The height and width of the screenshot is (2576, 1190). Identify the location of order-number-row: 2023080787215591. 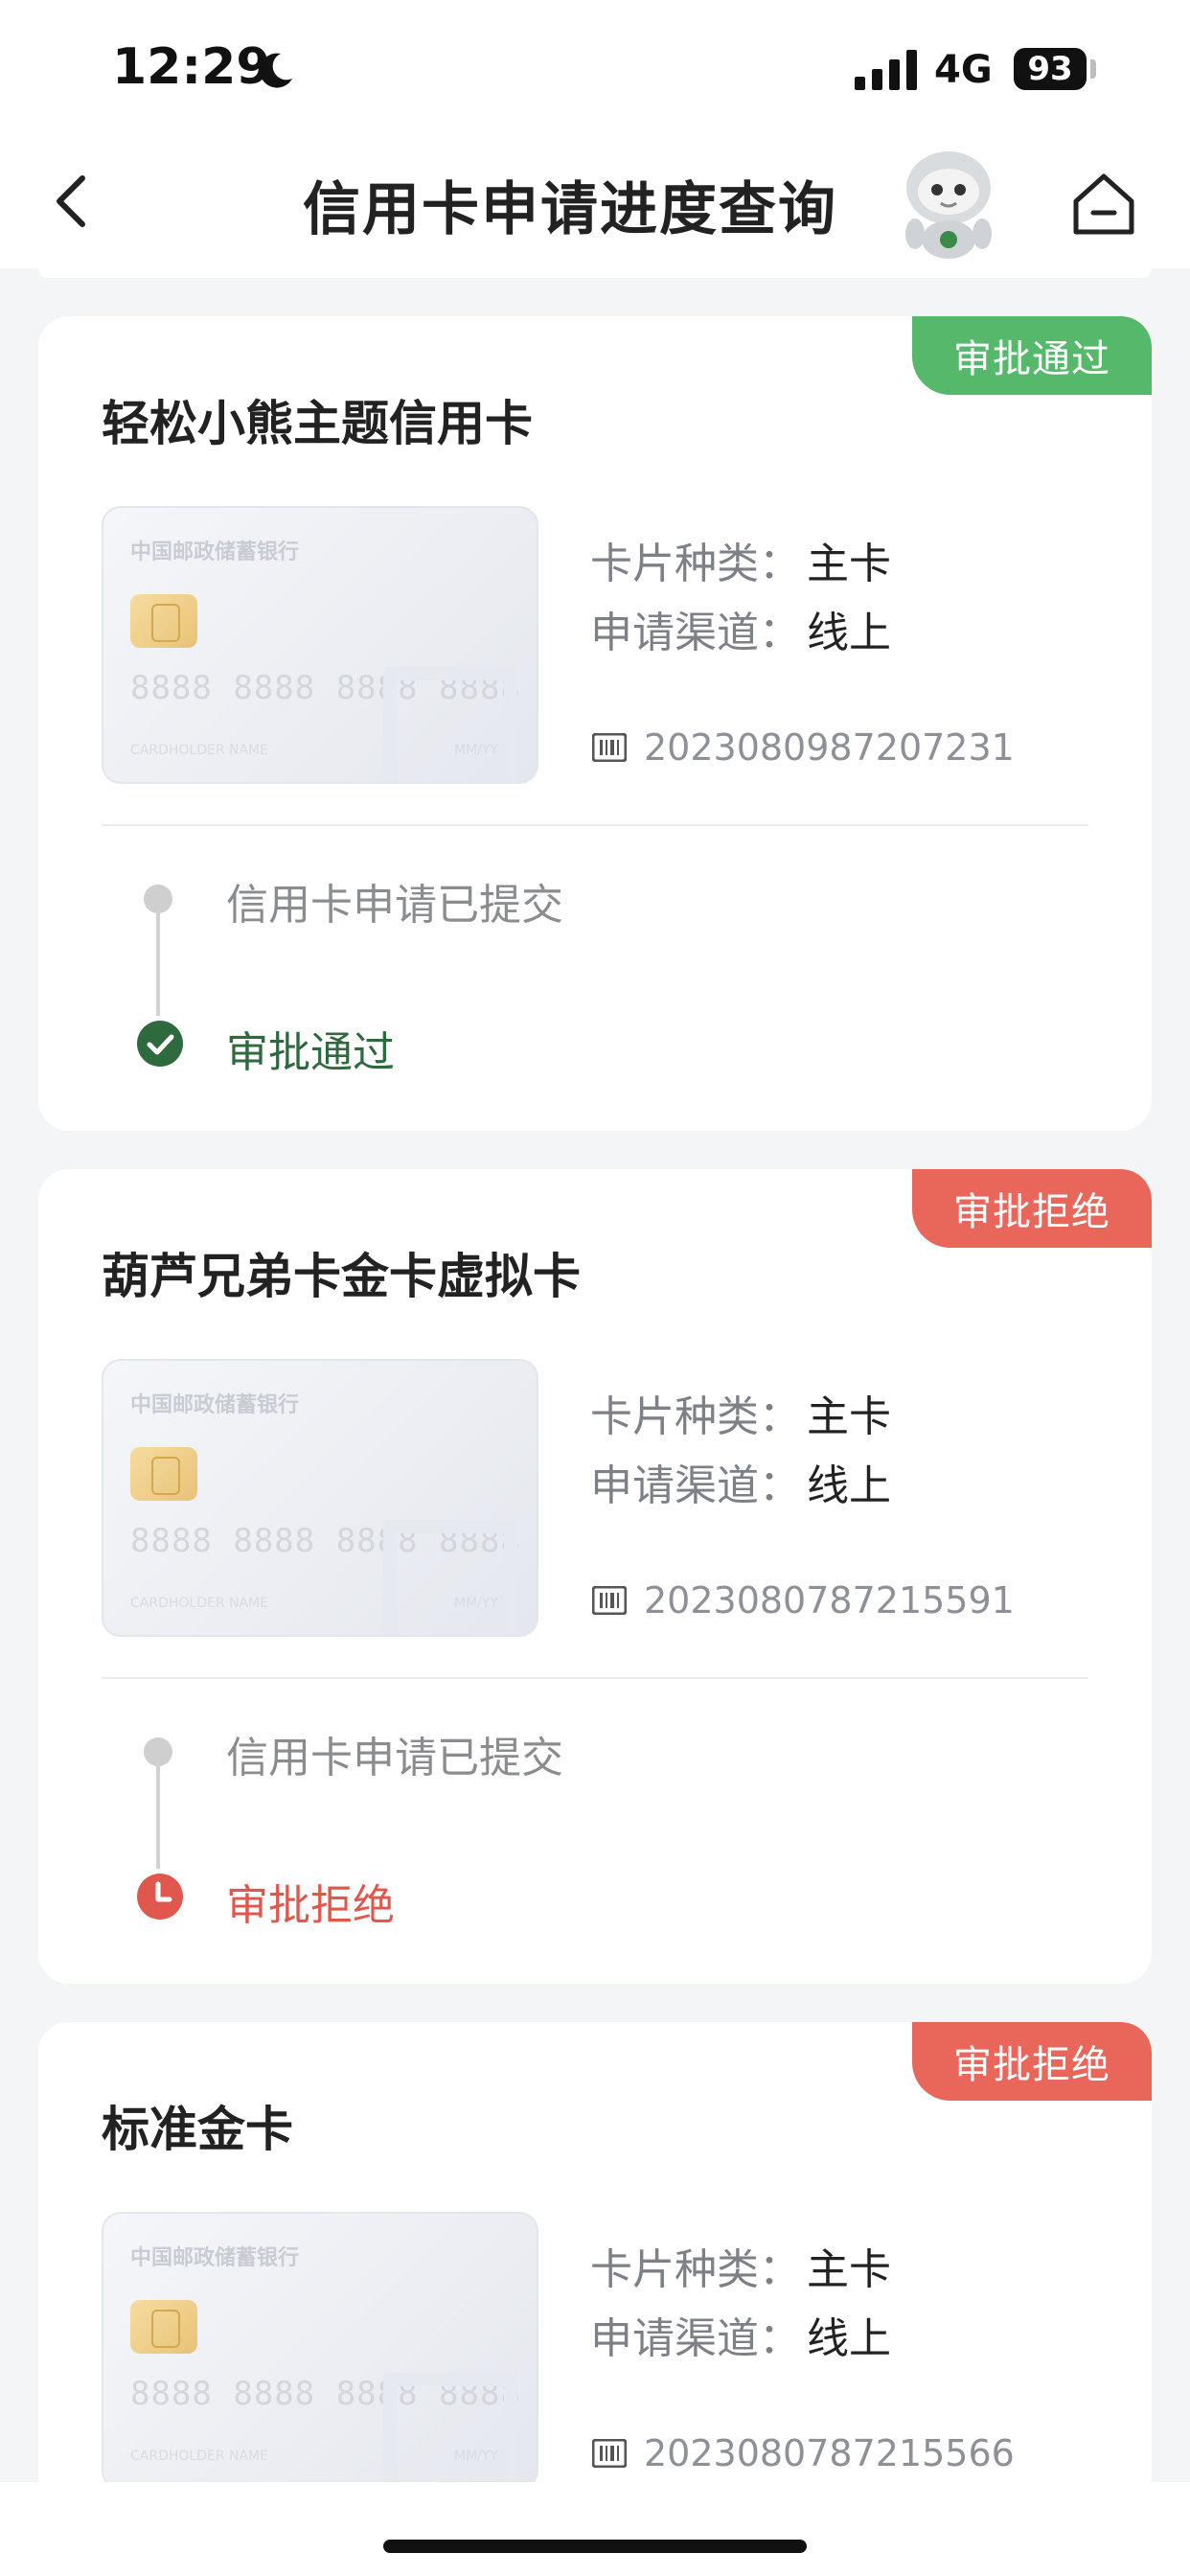
(804, 1600).